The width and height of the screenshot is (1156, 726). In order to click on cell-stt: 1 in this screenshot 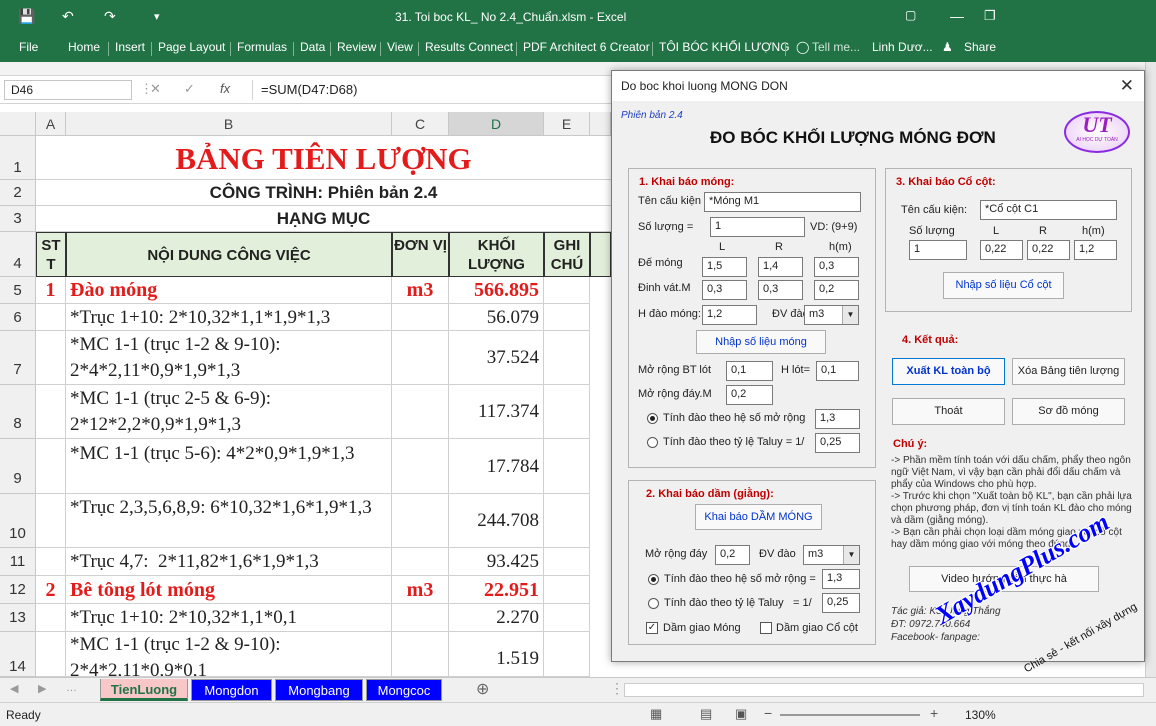, I will do `click(51, 290)`.